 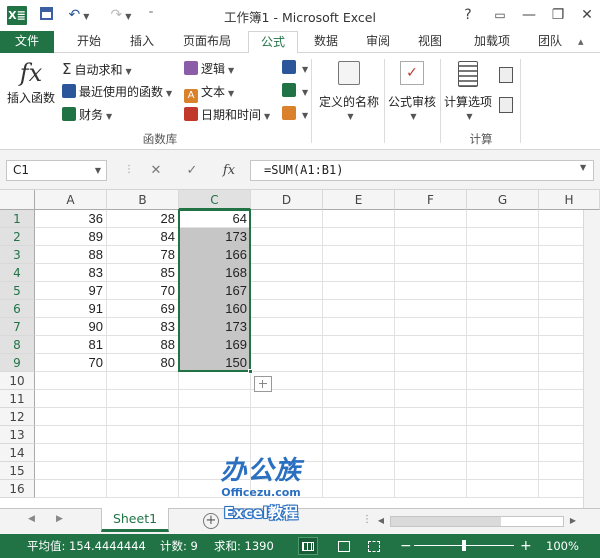 What do you see at coordinates (17, 363) in the screenshot?
I see `row-header-9: 9` at bounding box center [17, 363].